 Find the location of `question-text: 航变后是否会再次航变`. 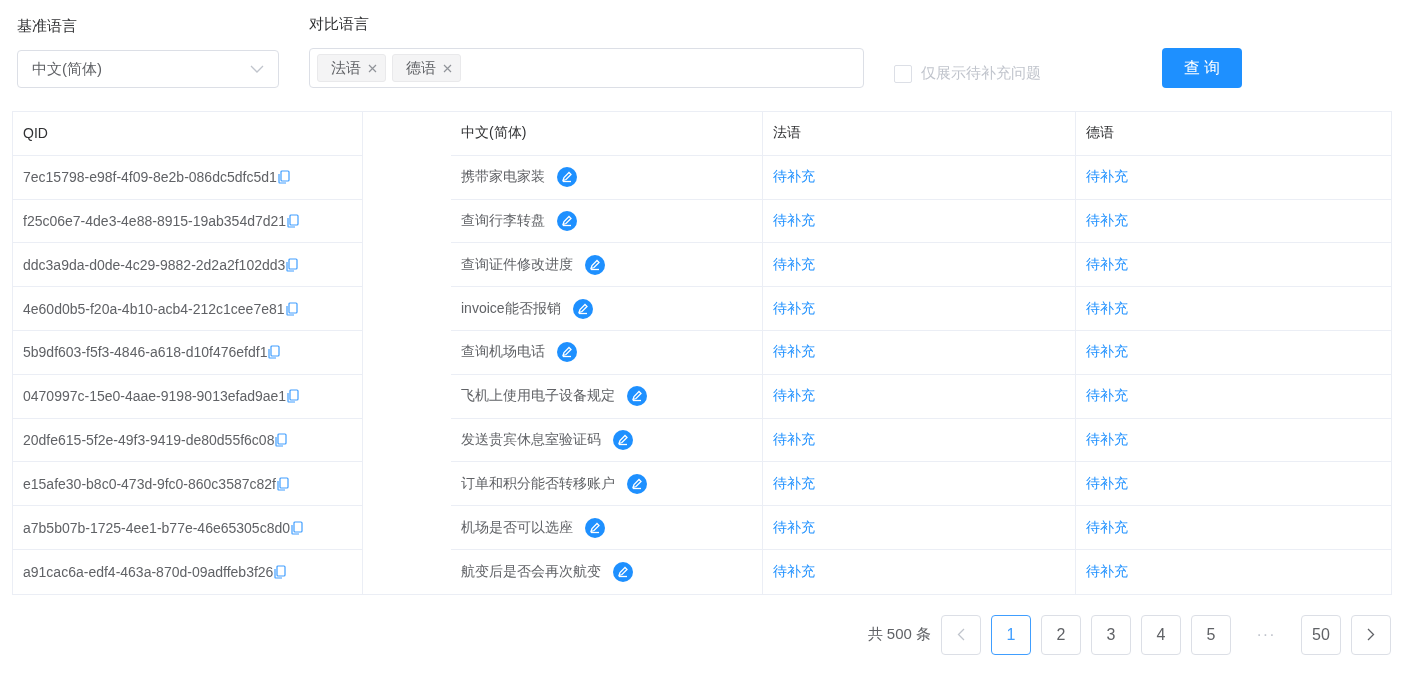

question-text: 航变后是否会再次航变 is located at coordinates (531, 571).